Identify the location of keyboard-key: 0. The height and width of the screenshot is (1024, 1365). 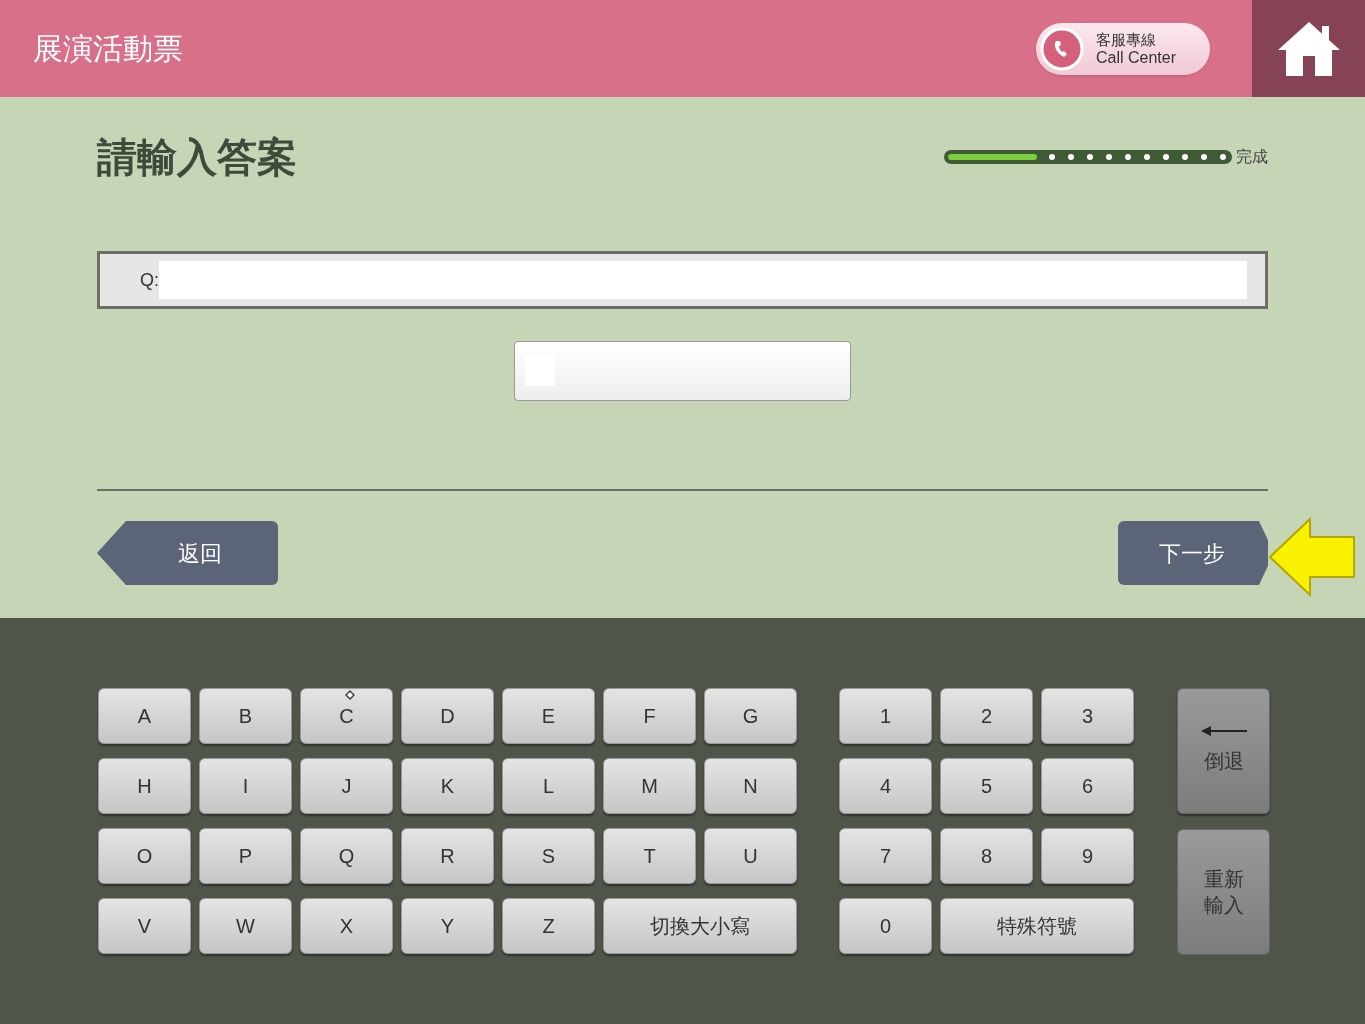
(885, 926).